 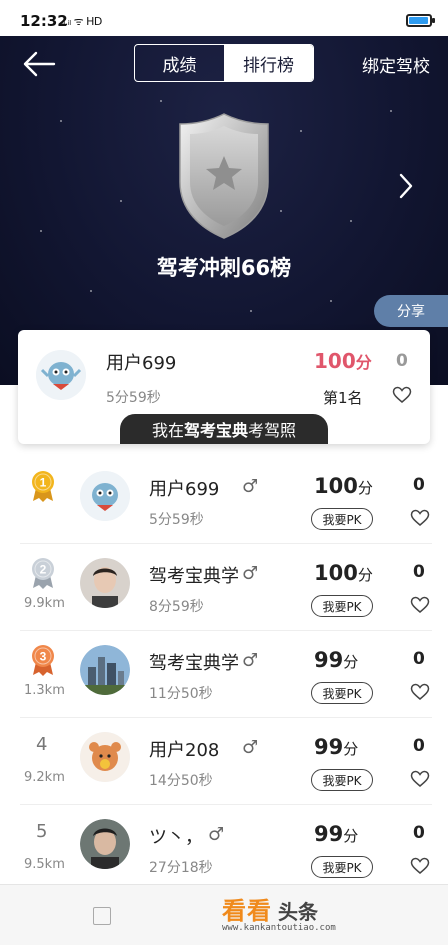 What do you see at coordinates (279, 928) in the screenshot?
I see `watermark-url: www.kankantoutiao.com` at bounding box center [279, 928].